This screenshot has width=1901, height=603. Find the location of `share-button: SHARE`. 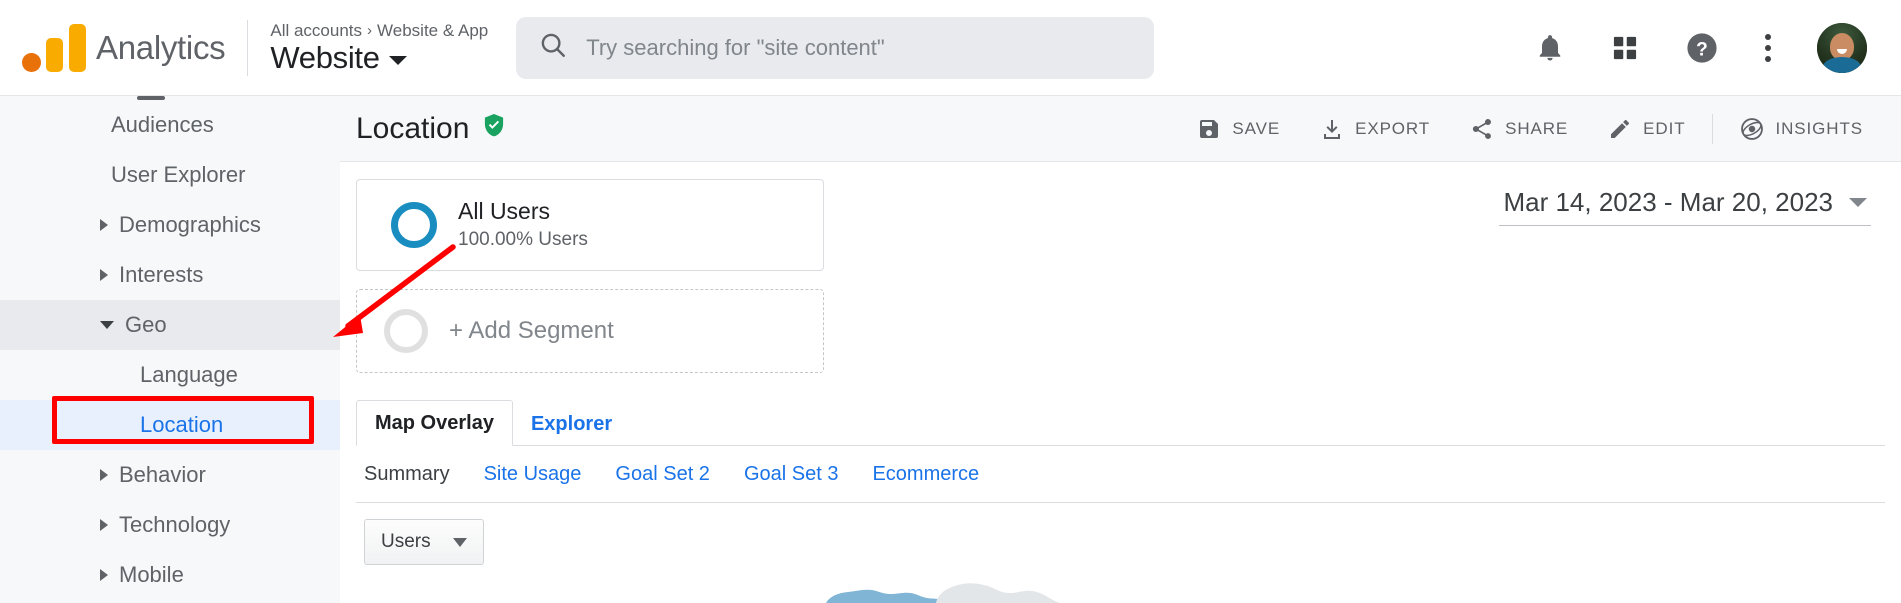

share-button: SHARE is located at coordinates (1519, 129).